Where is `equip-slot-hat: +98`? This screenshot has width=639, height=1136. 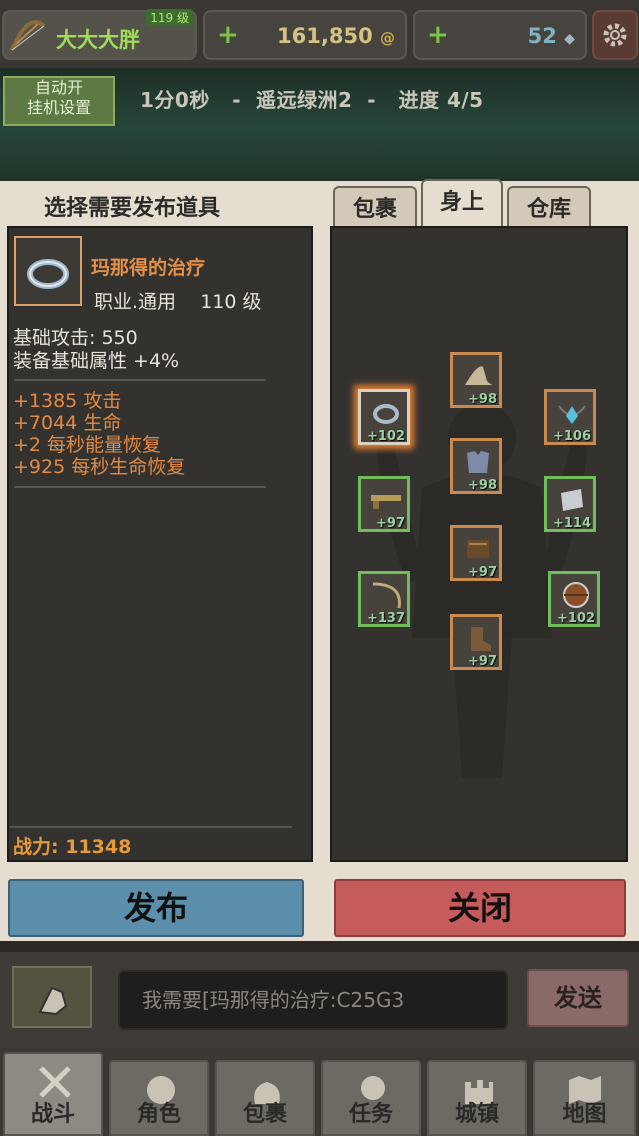
equip-slot-hat: +98 is located at coordinates (476, 380).